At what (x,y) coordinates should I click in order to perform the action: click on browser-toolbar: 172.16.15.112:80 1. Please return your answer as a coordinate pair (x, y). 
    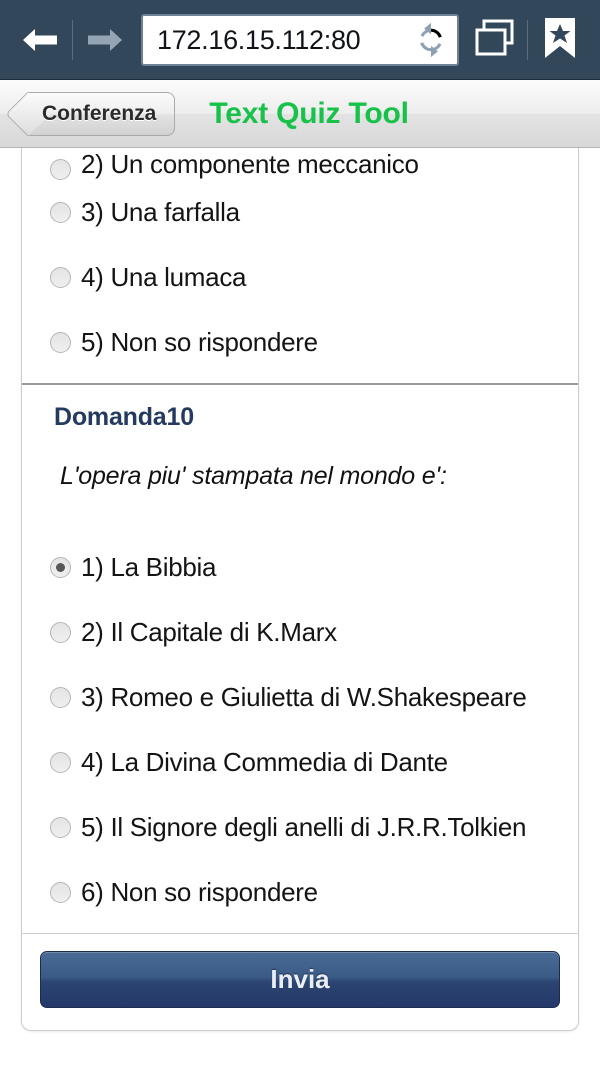
    Looking at the image, I should click on (300, 40).